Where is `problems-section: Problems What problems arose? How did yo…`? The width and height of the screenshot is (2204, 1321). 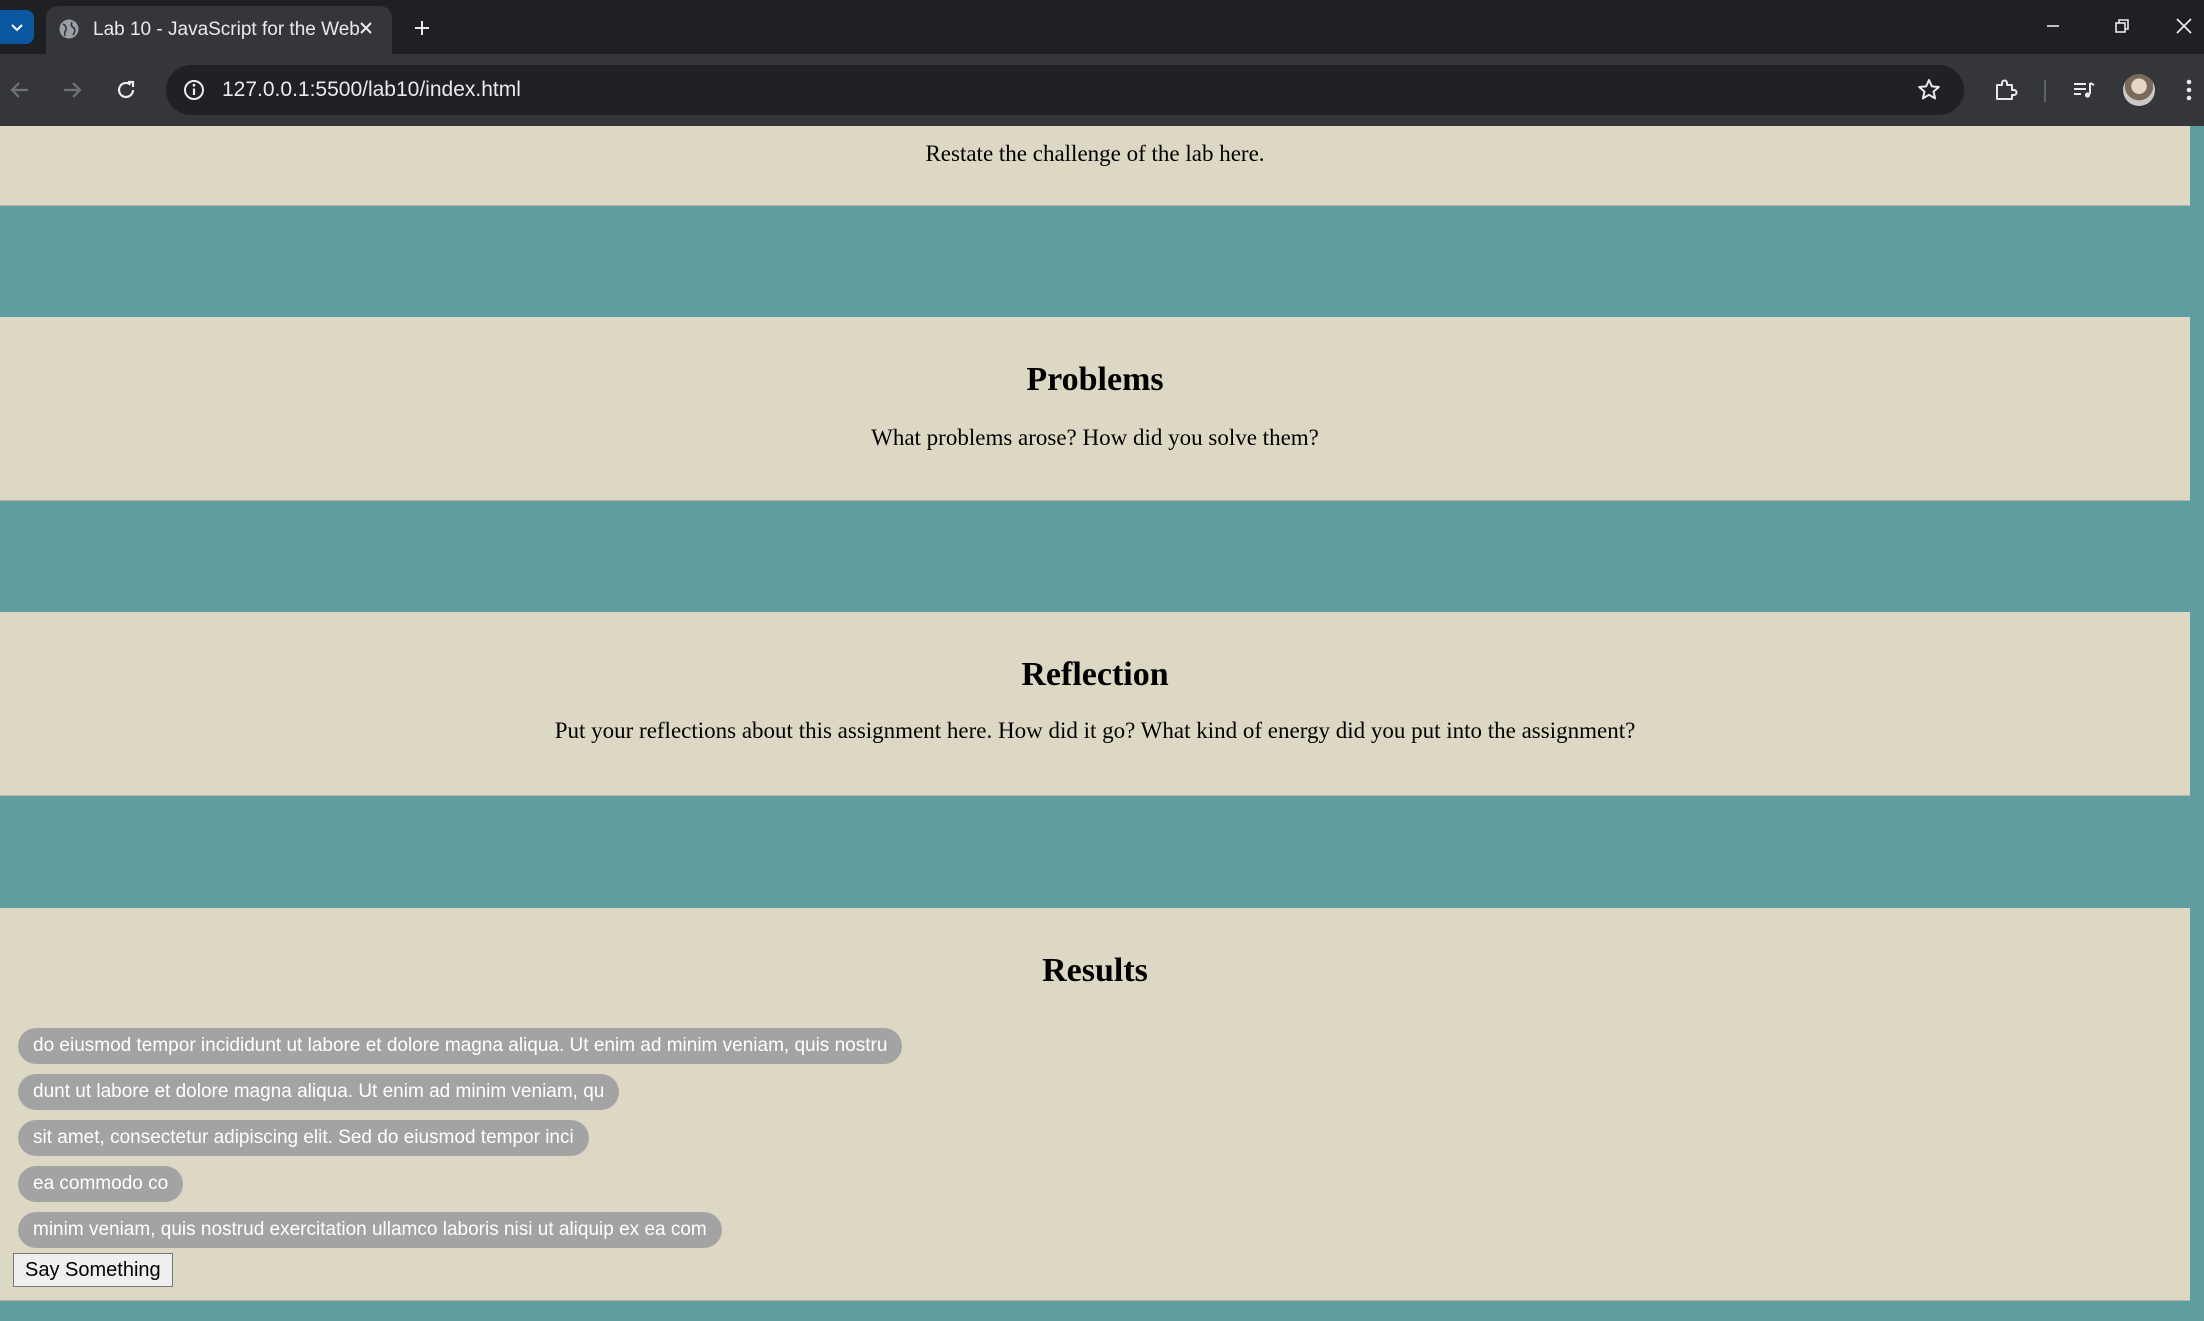
problems-section: Problems What problems arose? How did yo… is located at coordinates (1095, 409).